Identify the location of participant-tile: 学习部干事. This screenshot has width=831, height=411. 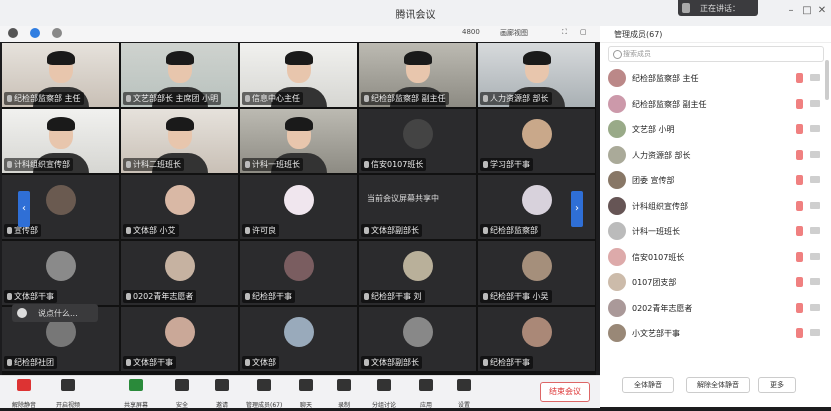
(536, 141).